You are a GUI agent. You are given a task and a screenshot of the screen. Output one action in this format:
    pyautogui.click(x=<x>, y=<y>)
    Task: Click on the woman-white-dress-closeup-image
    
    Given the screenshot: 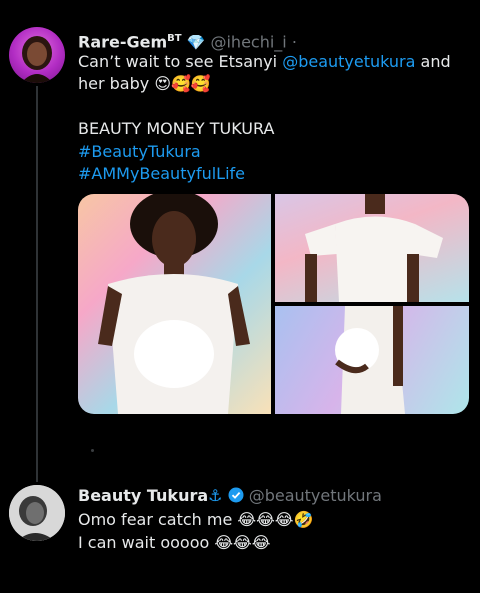 What is the action you would take?
    pyautogui.click(x=374, y=248)
    